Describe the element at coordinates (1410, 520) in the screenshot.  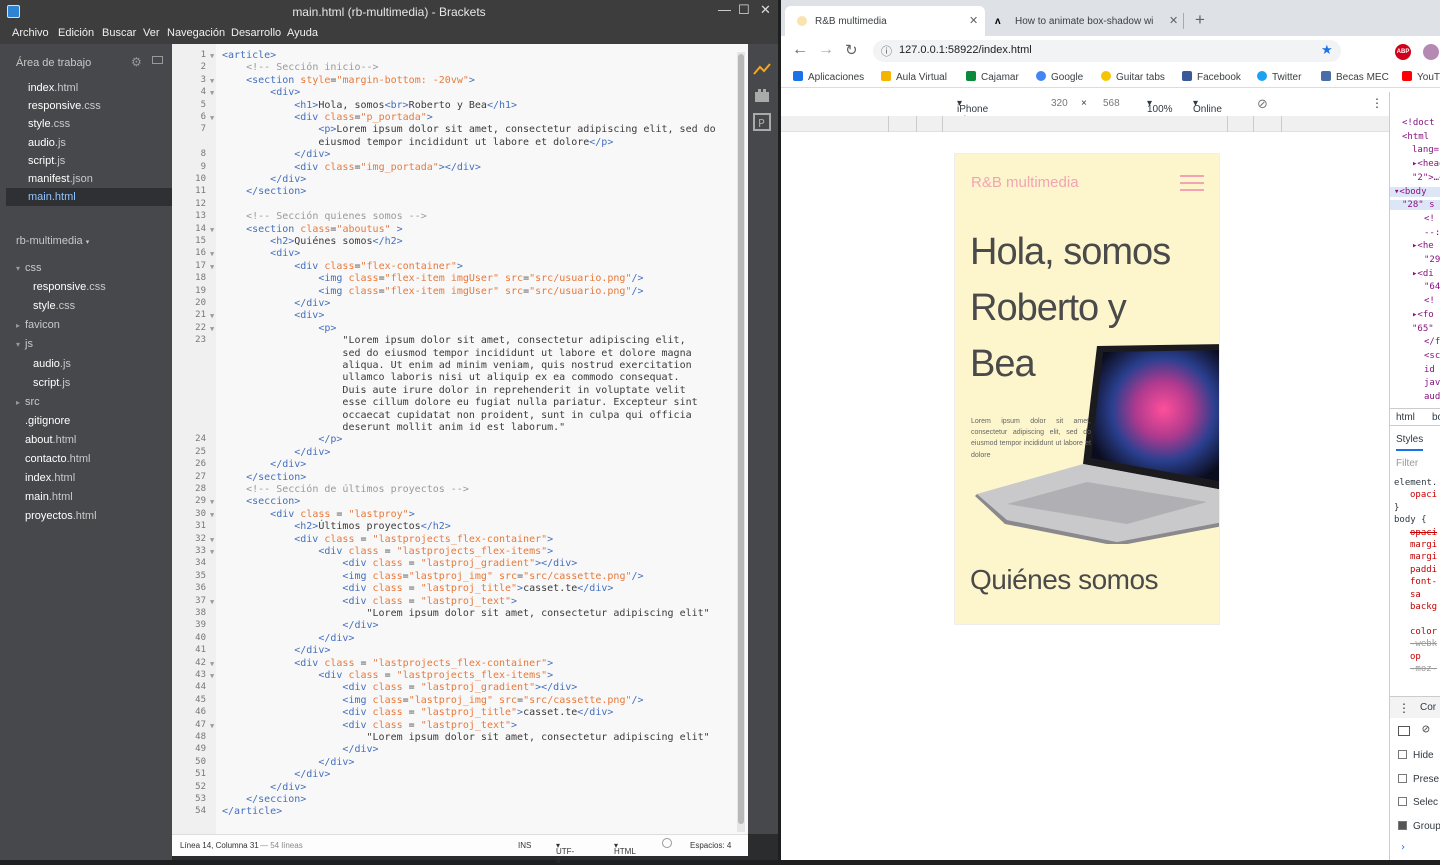
I see `css-property: body {` at that location.